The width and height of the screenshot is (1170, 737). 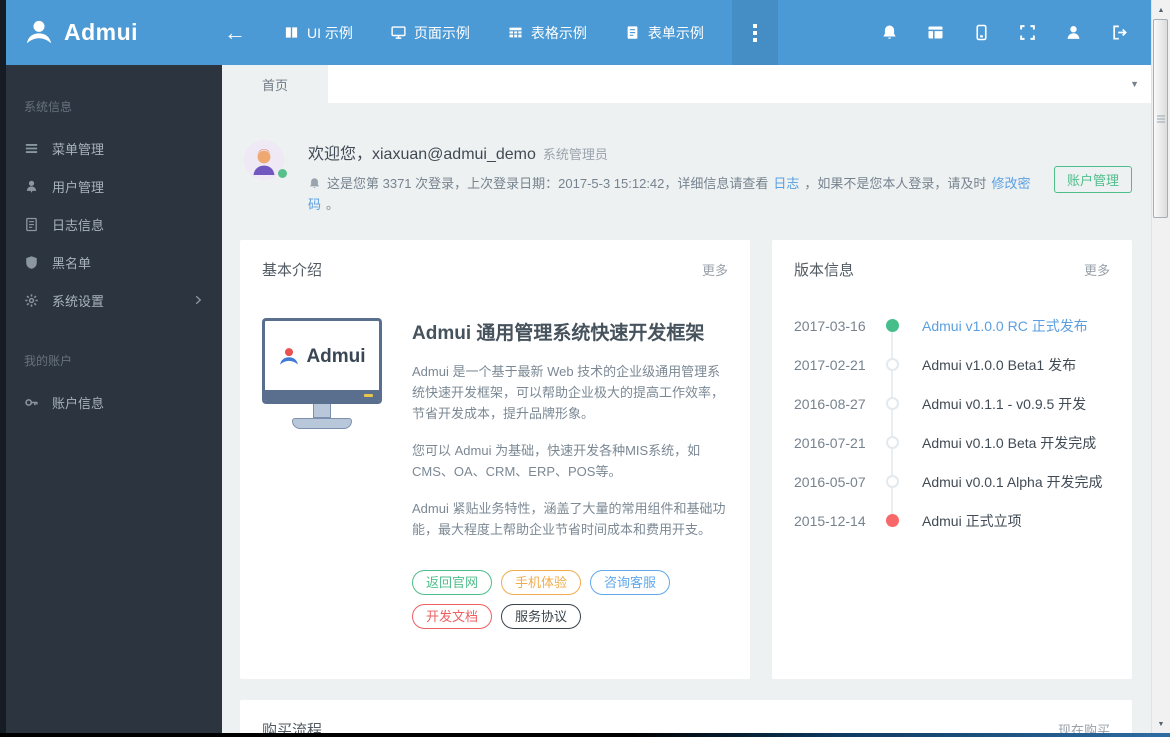 I want to click on scroll-down-button: ▼, so click(x=1161, y=724).